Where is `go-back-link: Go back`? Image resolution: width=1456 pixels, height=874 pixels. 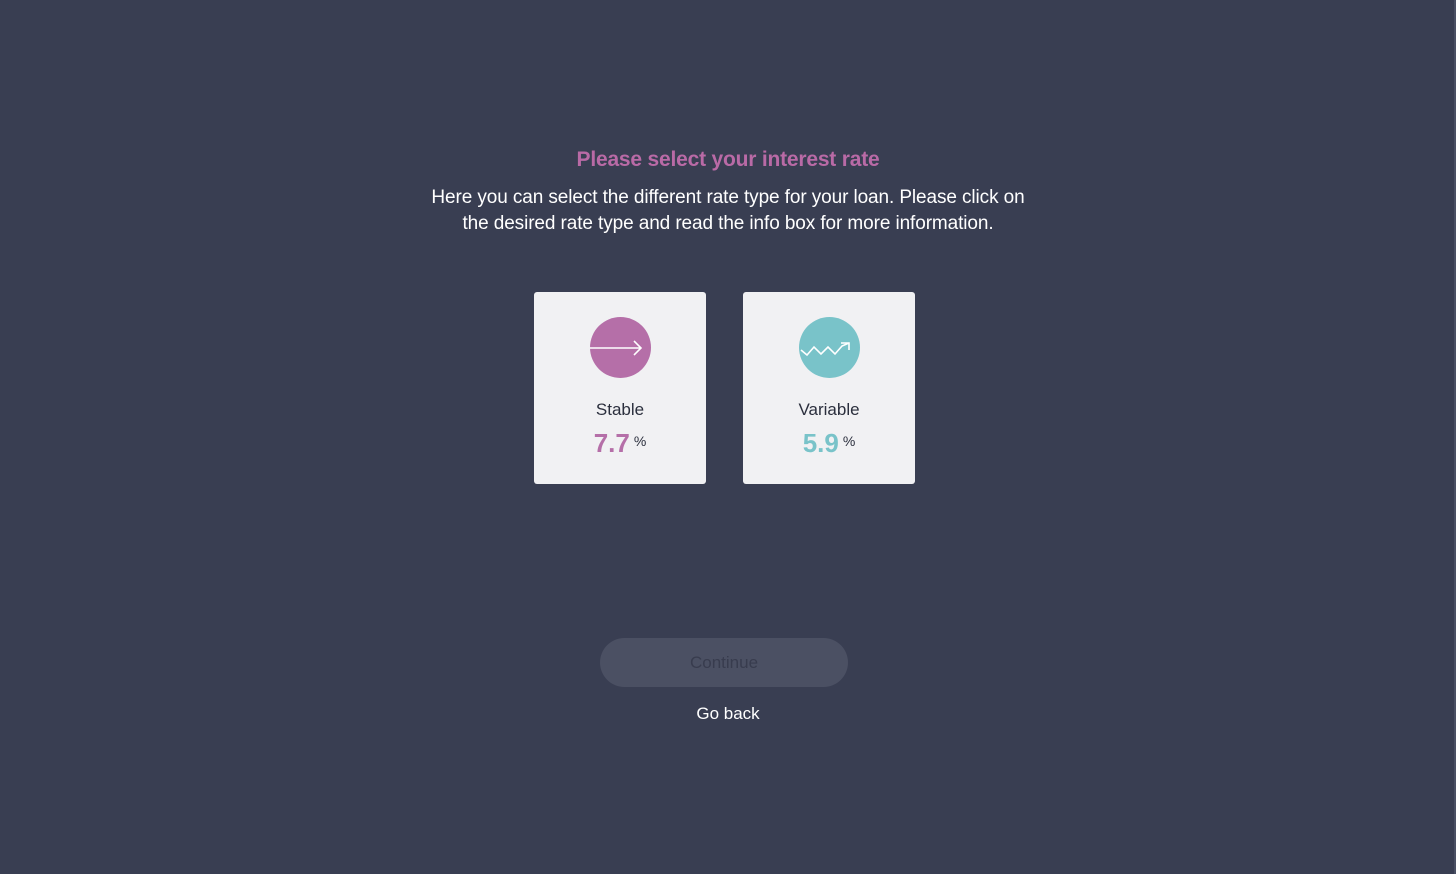 go-back-link: Go back is located at coordinates (728, 714).